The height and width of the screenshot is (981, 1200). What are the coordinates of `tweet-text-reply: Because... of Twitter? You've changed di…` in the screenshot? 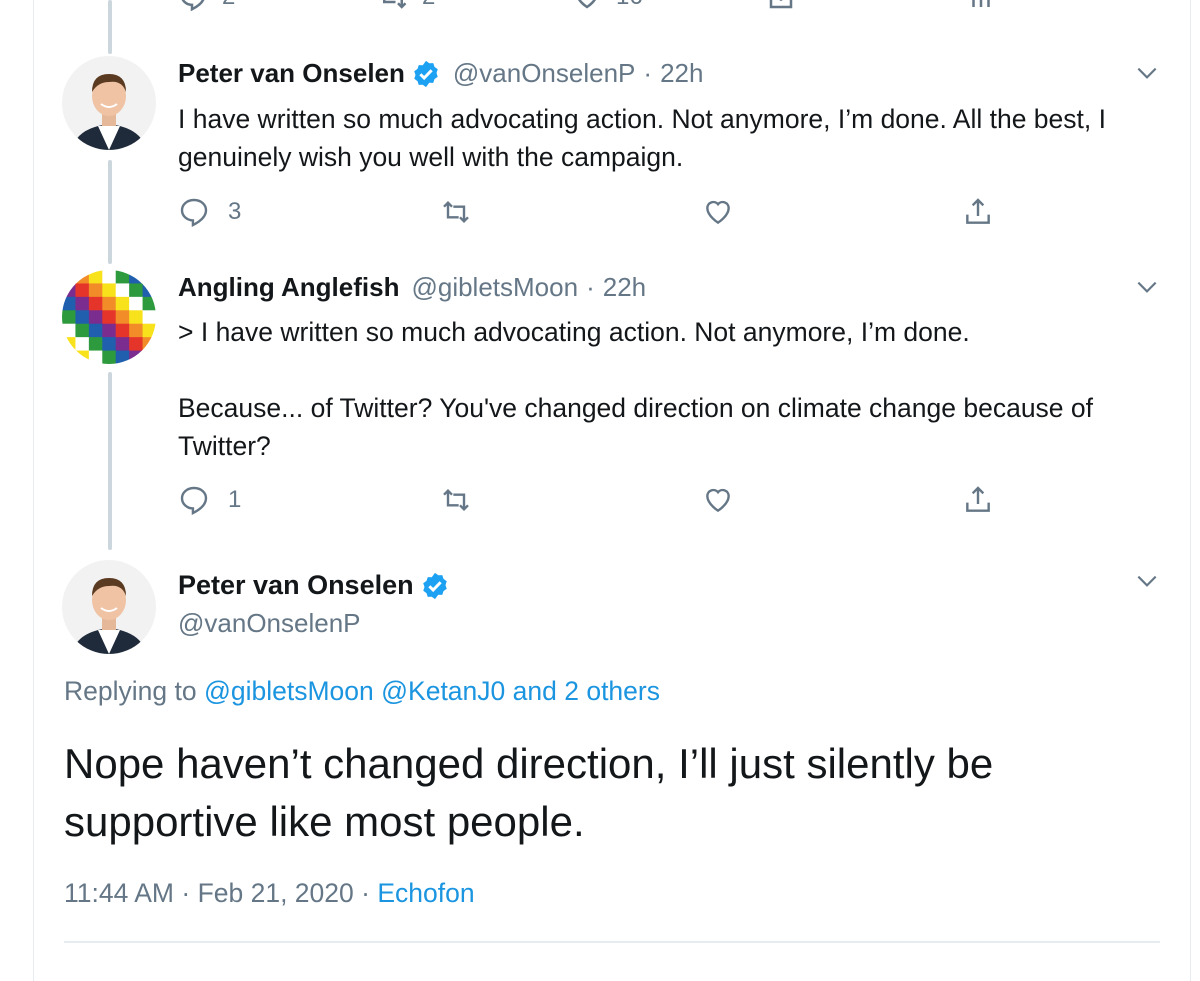 It's located at (636, 427).